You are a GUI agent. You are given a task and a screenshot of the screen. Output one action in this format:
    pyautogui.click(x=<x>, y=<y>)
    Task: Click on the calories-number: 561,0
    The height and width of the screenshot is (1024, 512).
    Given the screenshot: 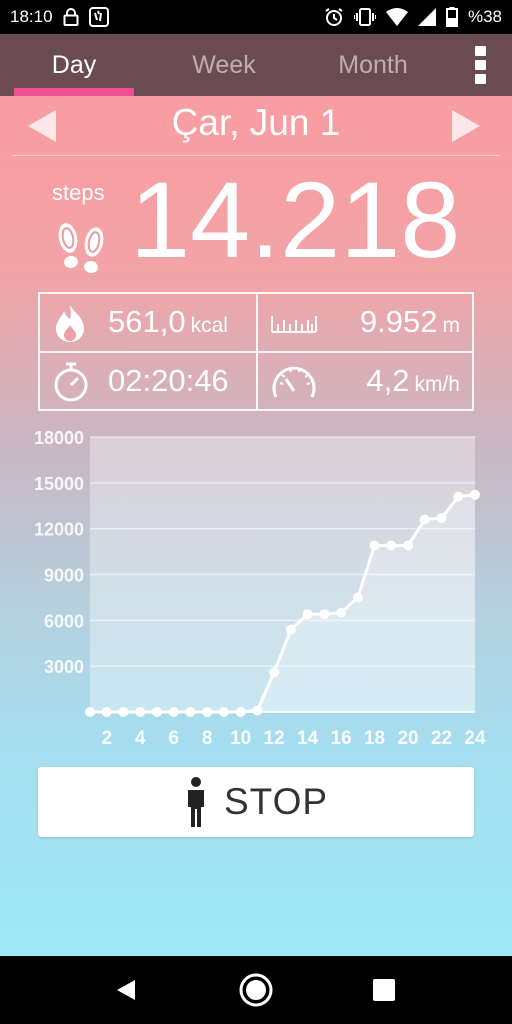 What is the action you would take?
    pyautogui.click(x=147, y=321)
    